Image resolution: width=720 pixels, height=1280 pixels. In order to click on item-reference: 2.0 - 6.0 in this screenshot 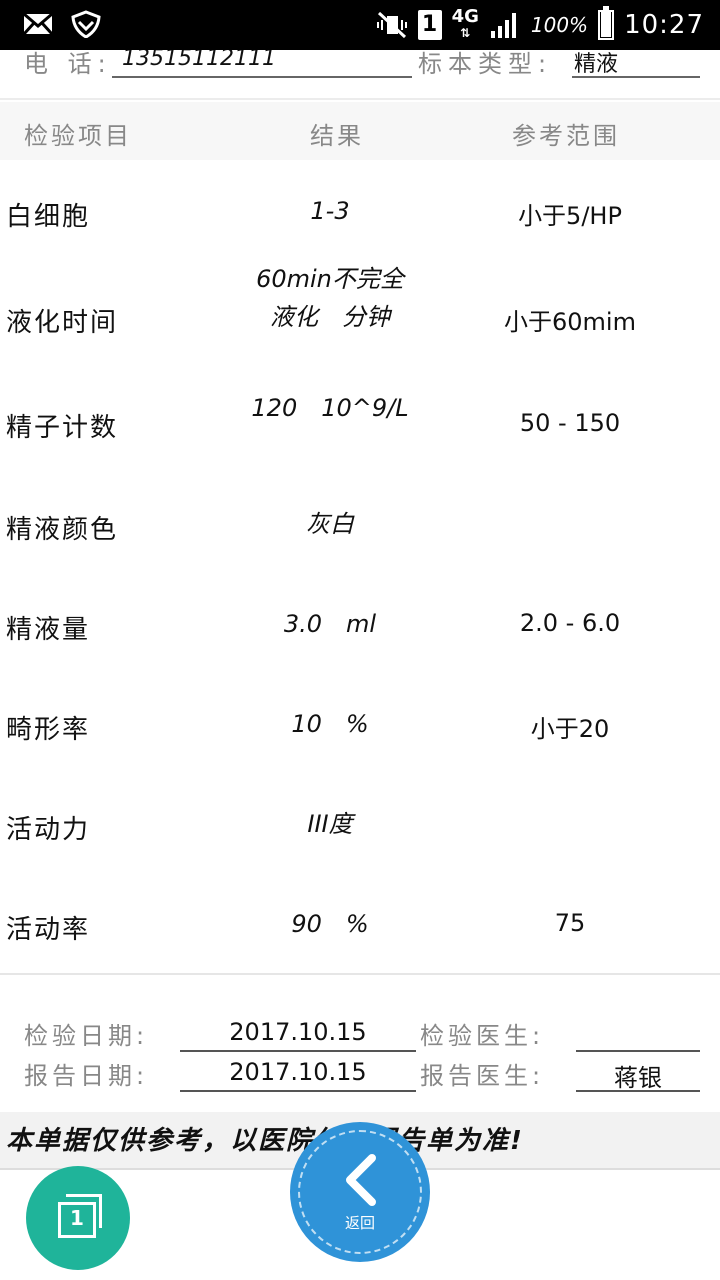, I will do `click(570, 623)`.